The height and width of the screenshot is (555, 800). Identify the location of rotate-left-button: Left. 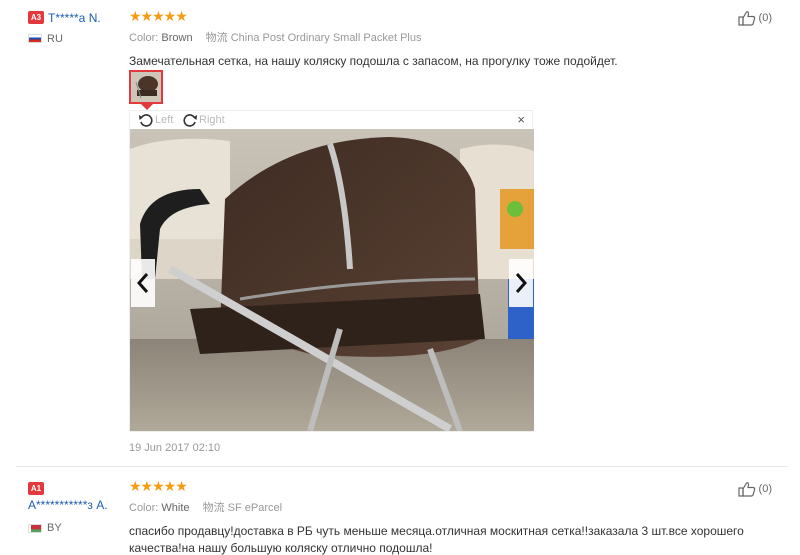
(155, 120).